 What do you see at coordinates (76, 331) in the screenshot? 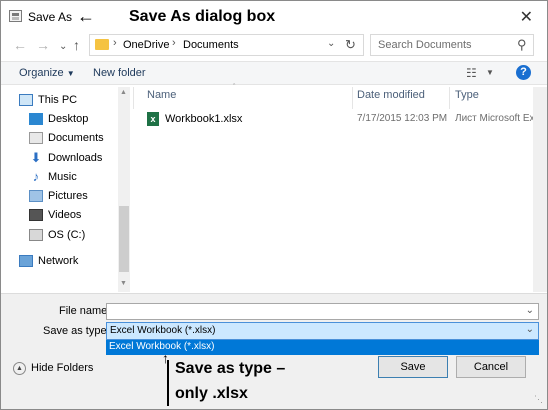
I see `save-as-type-label: Save as type:` at bounding box center [76, 331].